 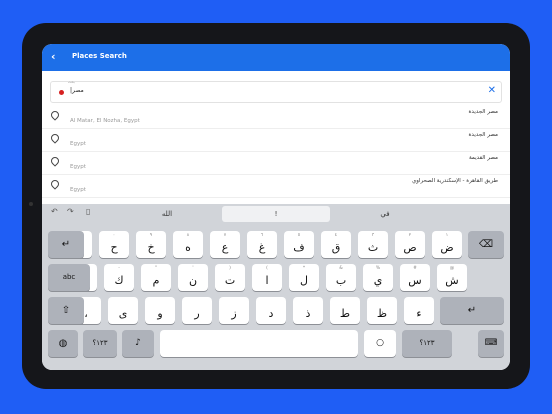 I want to click on key-label: ف, so click(x=299, y=247).